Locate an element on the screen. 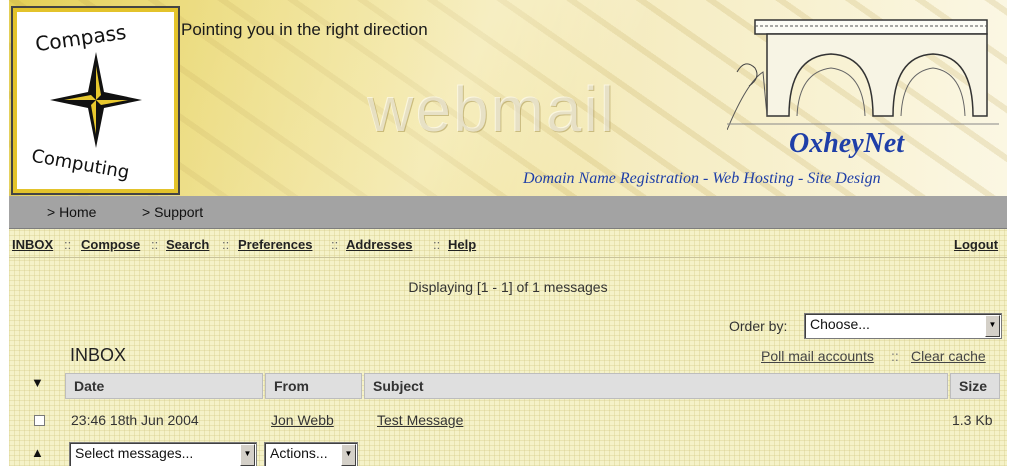  order-by-label: Order by: is located at coordinates (758, 326).